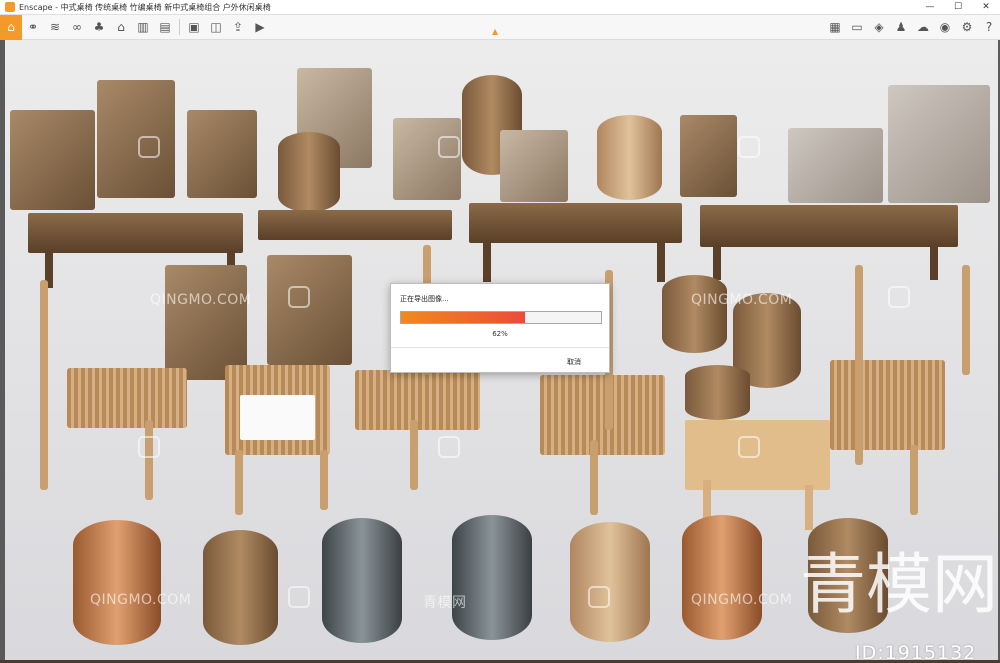 Image resolution: width=1000 pixels, height=663 pixels. What do you see at coordinates (179, 27) in the screenshot?
I see `toolbar-separator` at bounding box center [179, 27].